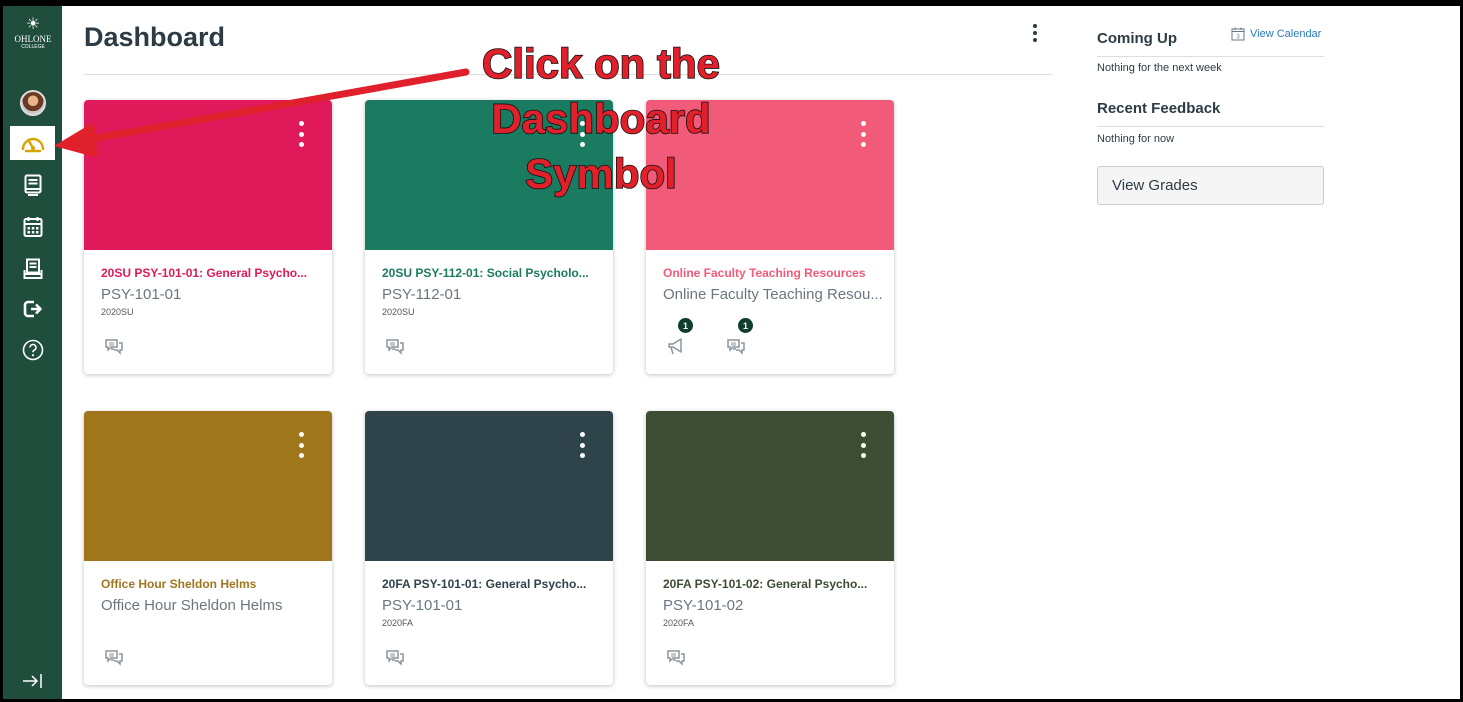 This screenshot has width=1463, height=702. I want to click on top-border, so click(731, 3).